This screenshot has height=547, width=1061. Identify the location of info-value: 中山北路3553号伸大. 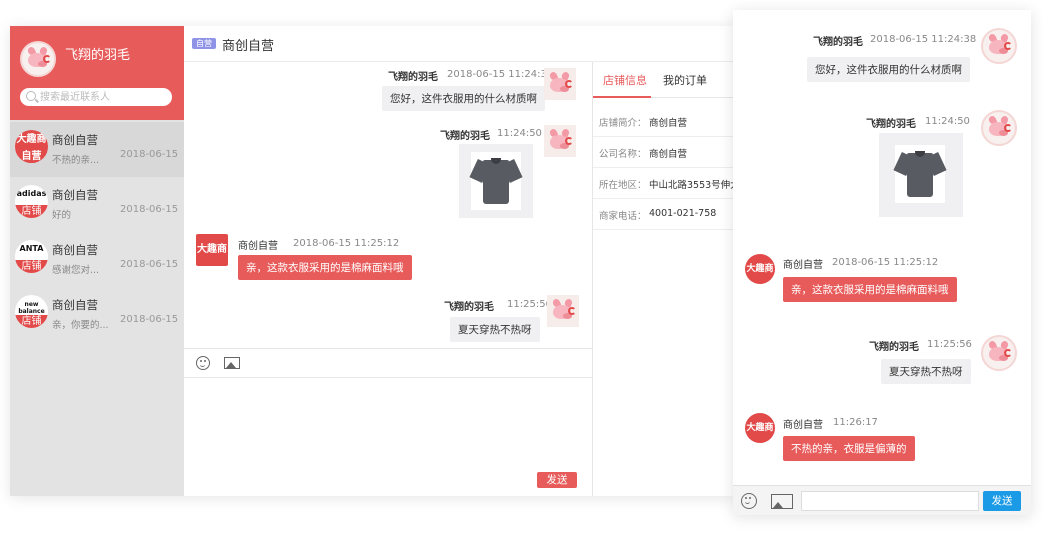
(691, 185).